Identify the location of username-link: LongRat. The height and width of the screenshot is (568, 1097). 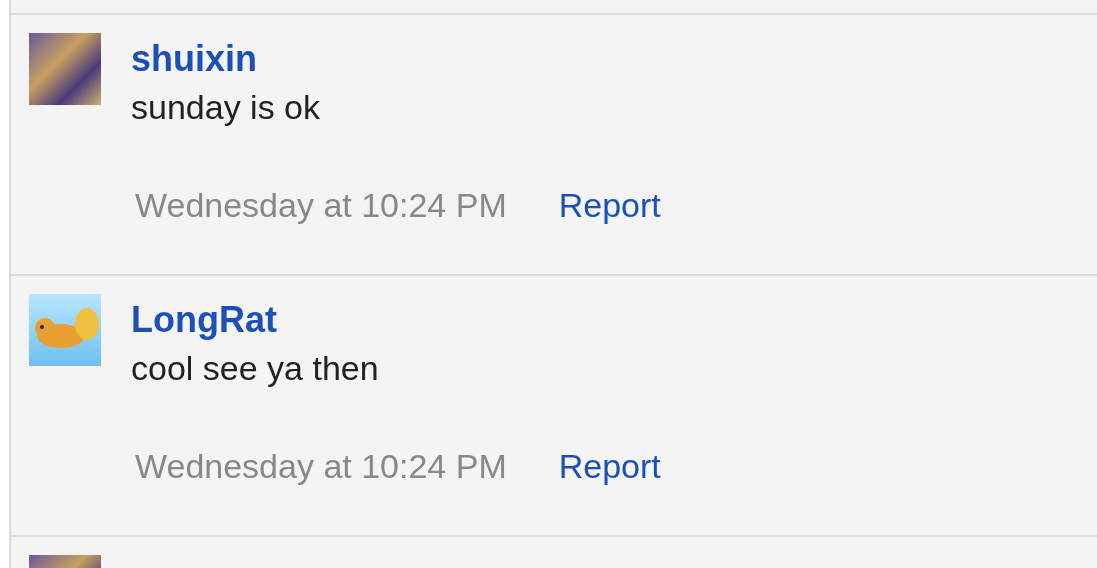
(396, 320).